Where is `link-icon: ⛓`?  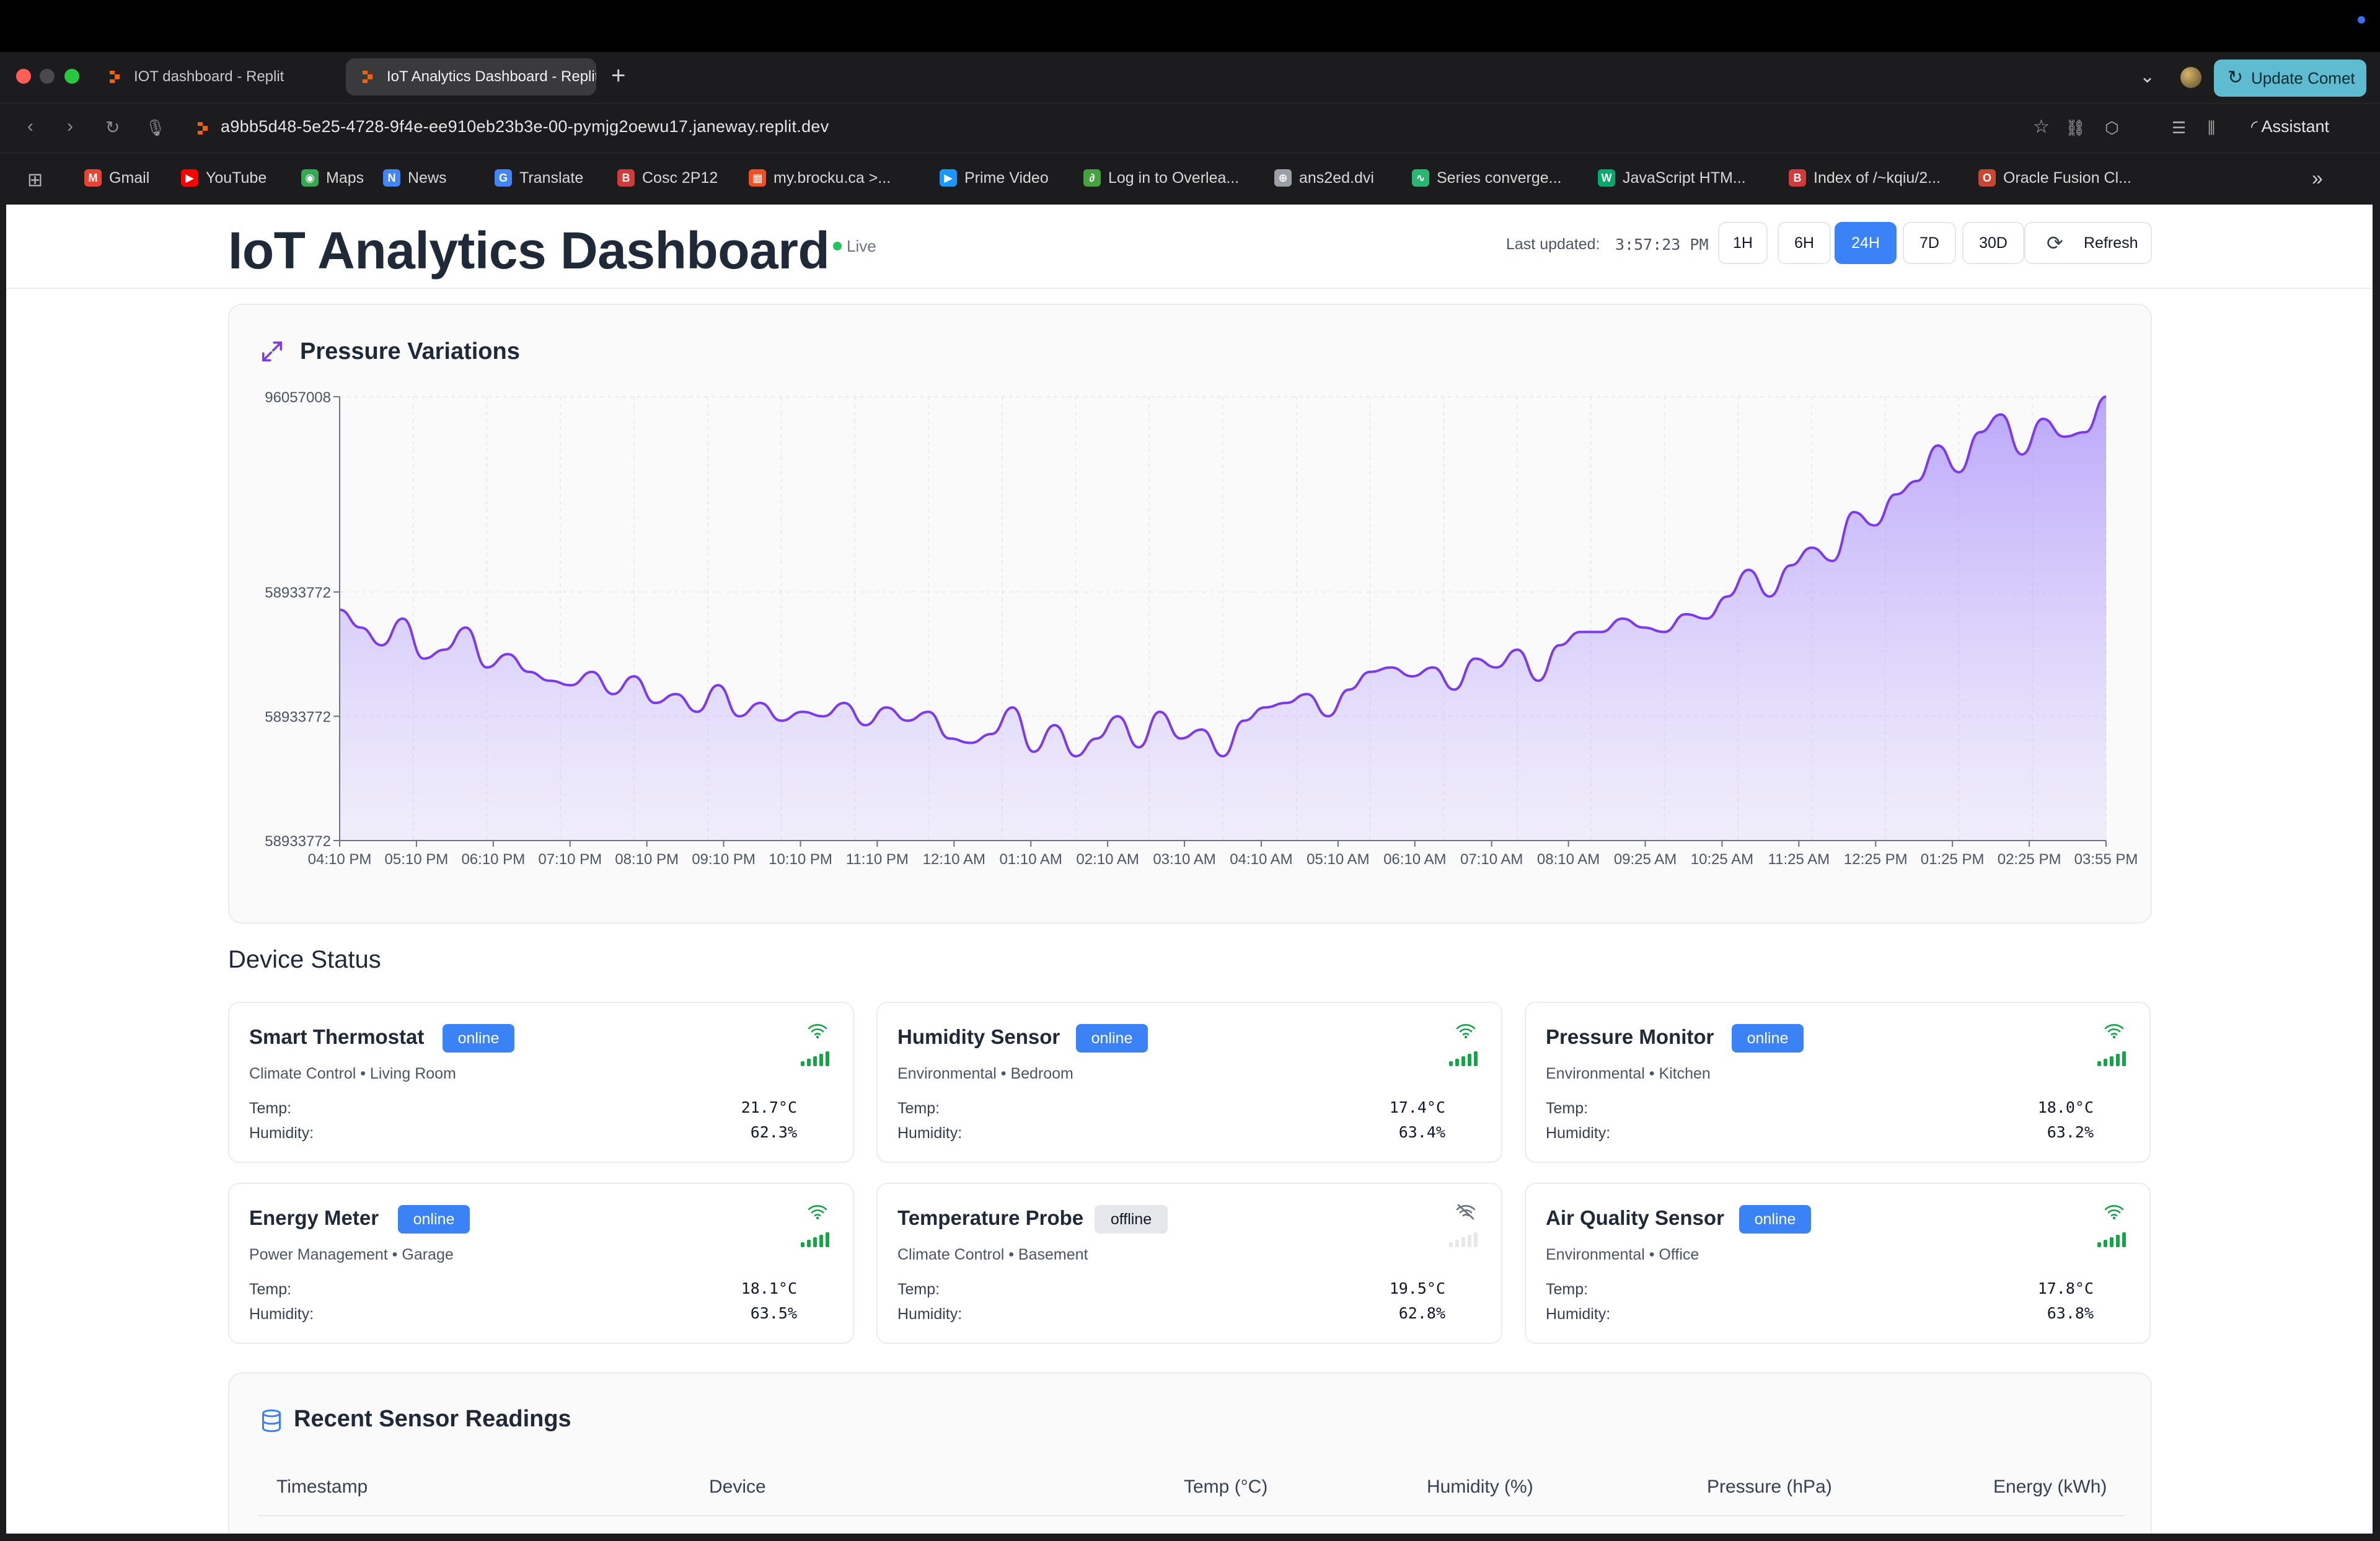 link-icon: ⛓ is located at coordinates (2075, 128).